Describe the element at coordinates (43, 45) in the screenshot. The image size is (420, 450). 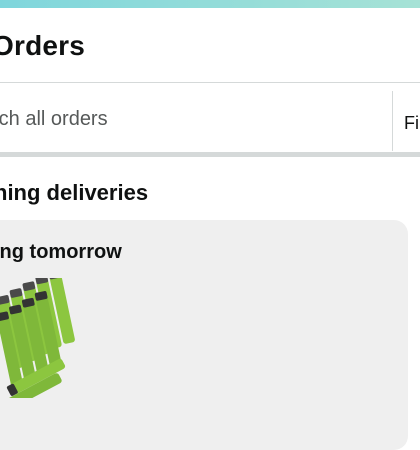
I see `page-title: Orders` at that location.